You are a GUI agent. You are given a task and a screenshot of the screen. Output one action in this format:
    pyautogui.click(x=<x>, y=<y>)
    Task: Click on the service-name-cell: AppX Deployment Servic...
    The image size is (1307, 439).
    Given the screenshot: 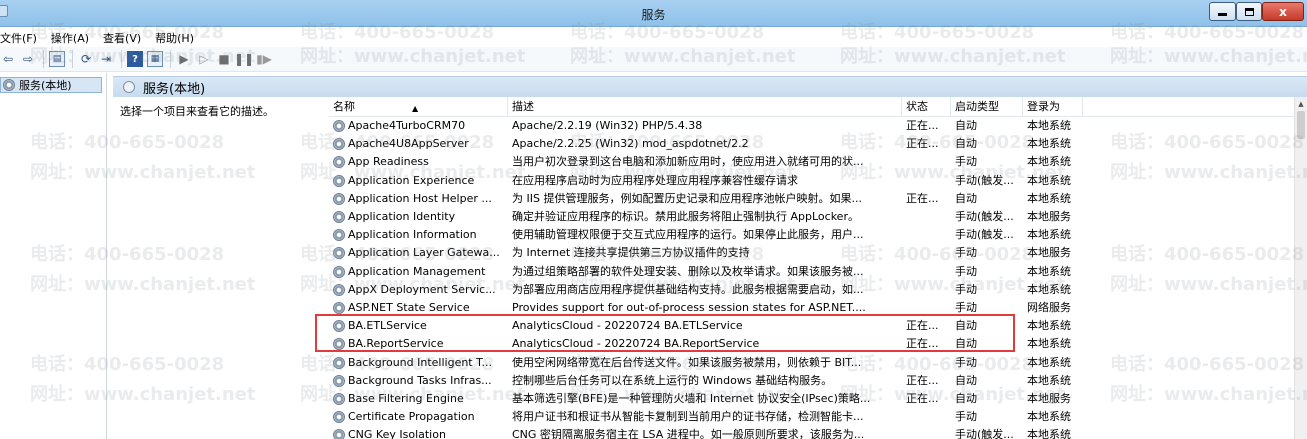 What is the action you would take?
    pyautogui.click(x=418, y=290)
    